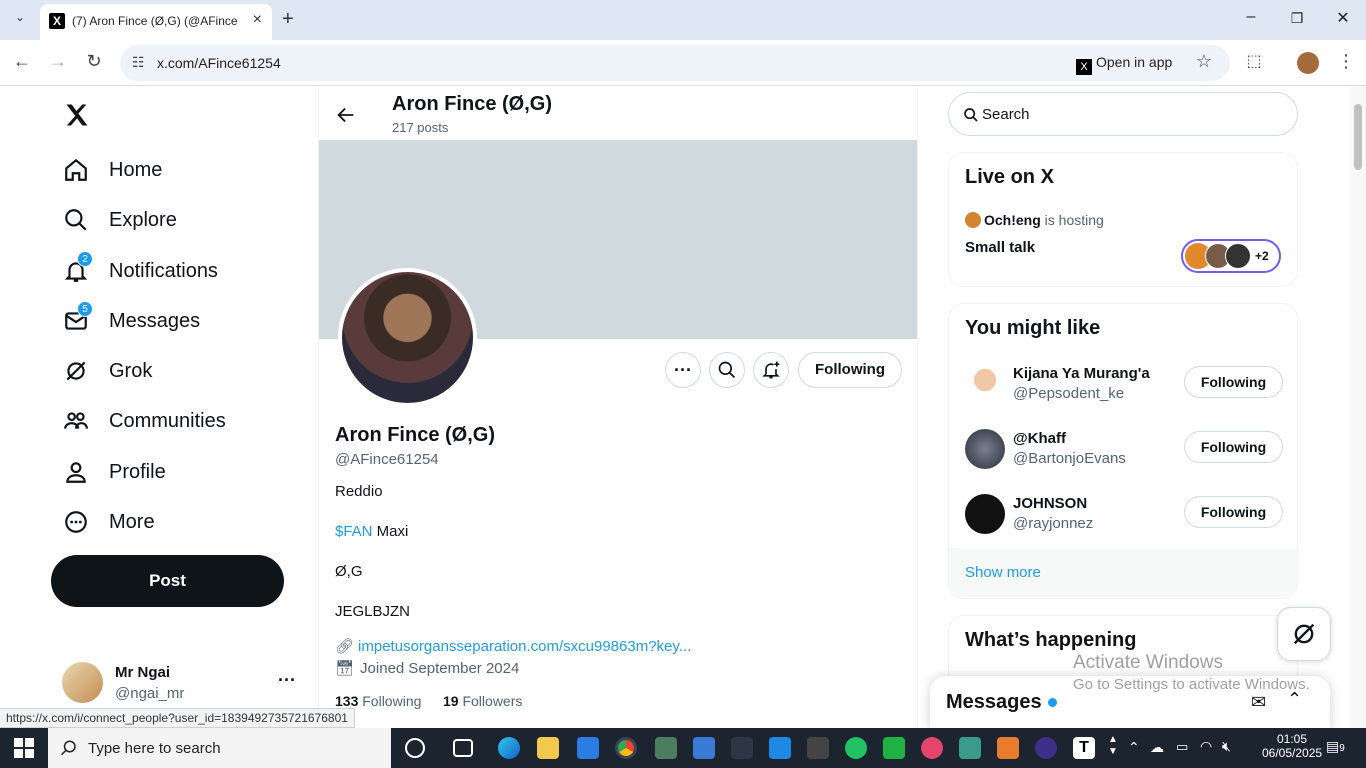 The width and height of the screenshot is (1366, 768). What do you see at coordinates (288, 19) in the screenshot?
I see `new-tab-icon: +` at bounding box center [288, 19].